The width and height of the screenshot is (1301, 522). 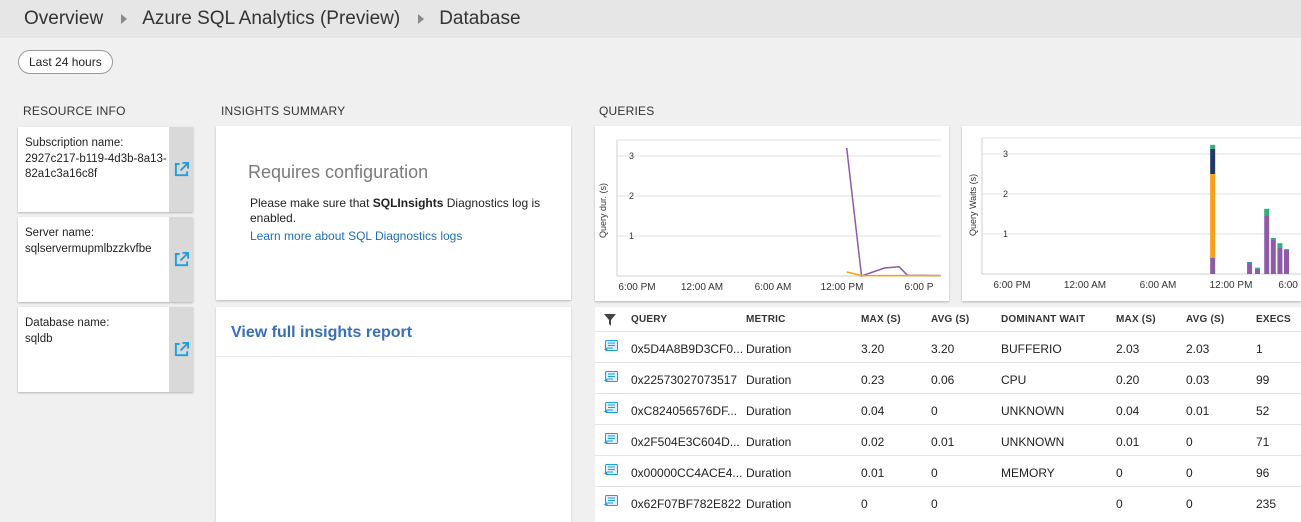 What do you see at coordinates (603, 210) in the screenshot?
I see `y-axis-label: Query dur. (s)` at bounding box center [603, 210].